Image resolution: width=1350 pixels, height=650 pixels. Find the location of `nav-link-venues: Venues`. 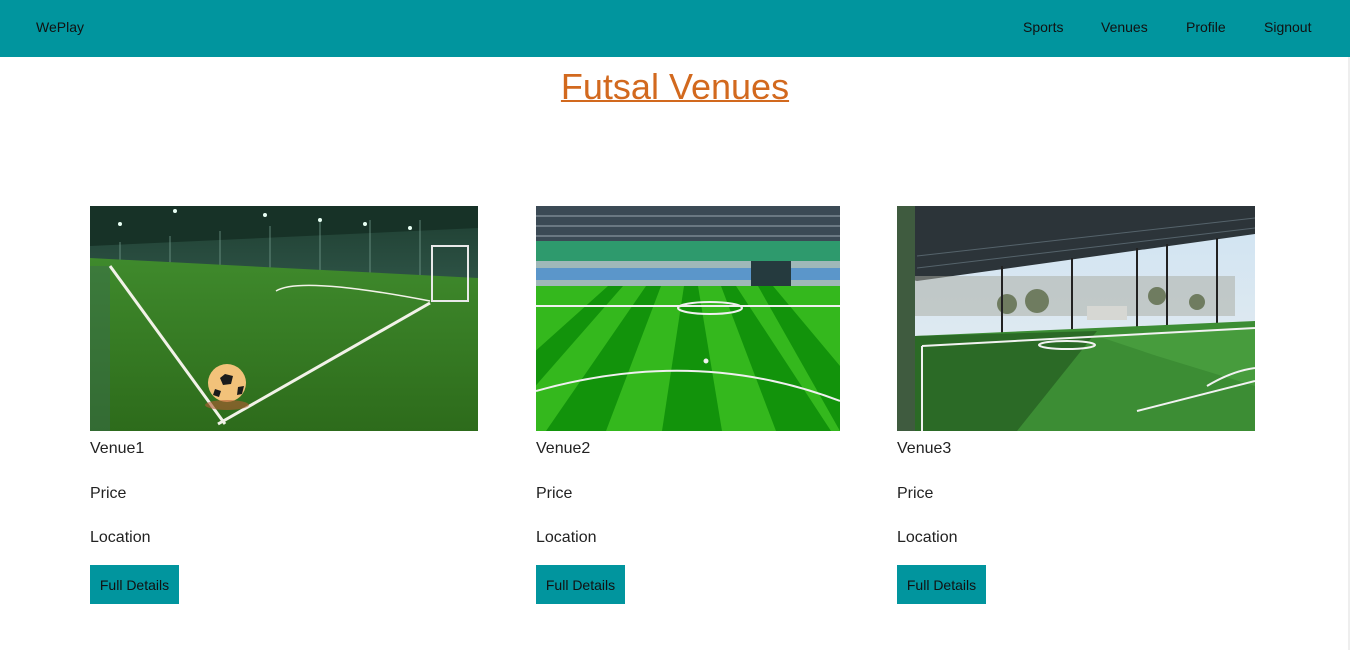

nav-link-venues: Venues is located at coordinates (1124, 27).